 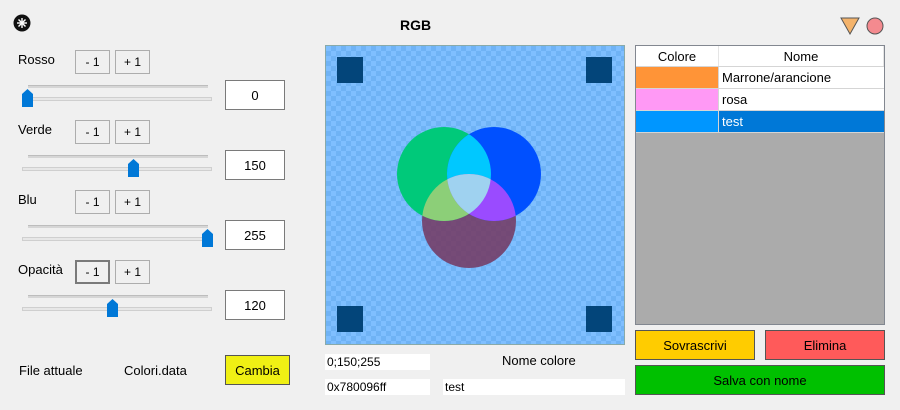 What do you see at coordinates (377, 387) in the screenshot?
I see `hex-readout: 0x780096ff` at bounding box center [377, 387].